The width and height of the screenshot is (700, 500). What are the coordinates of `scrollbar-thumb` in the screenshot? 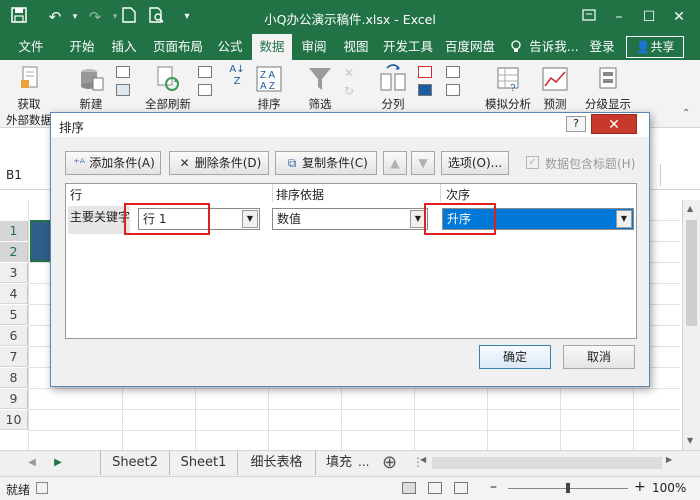 It's located at (691, 273).